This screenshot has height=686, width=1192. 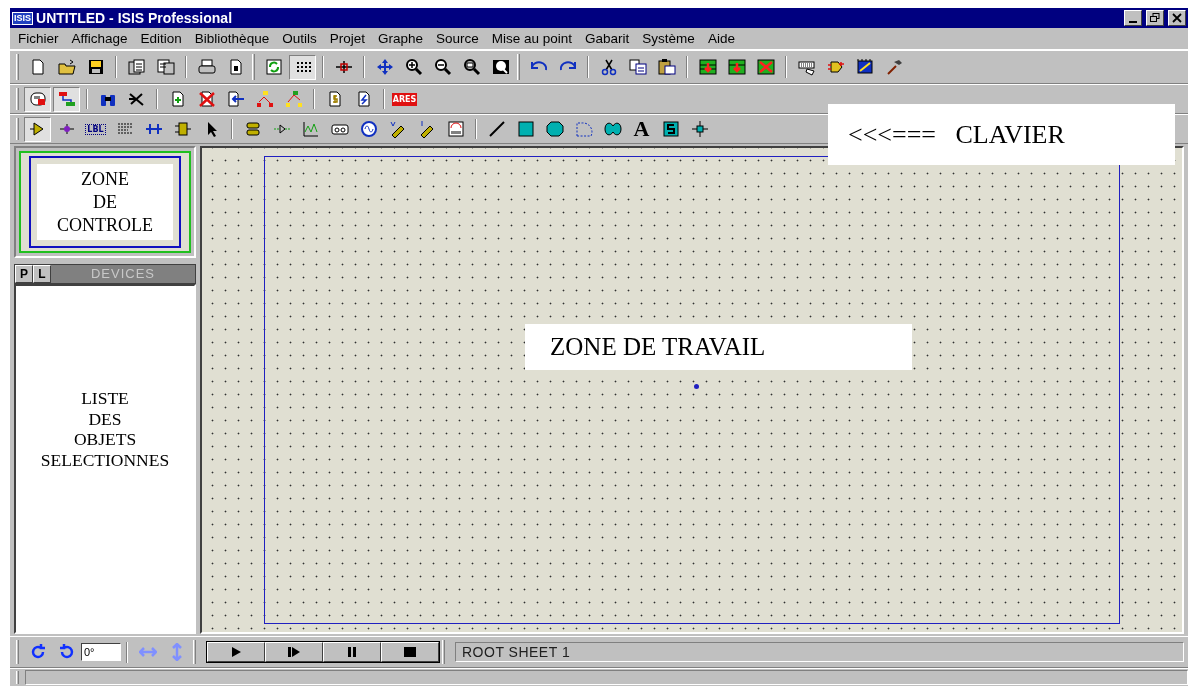 I want to click on menu-item: Edition, so click(x=163, y=38).